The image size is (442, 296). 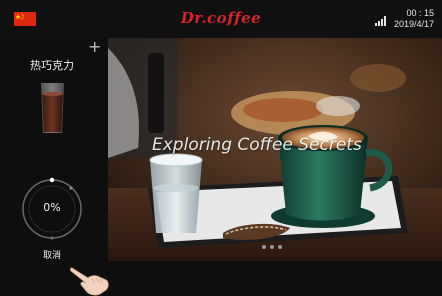 I want to click on clock-date: 2019/4/17, so click(x=413, y=24).